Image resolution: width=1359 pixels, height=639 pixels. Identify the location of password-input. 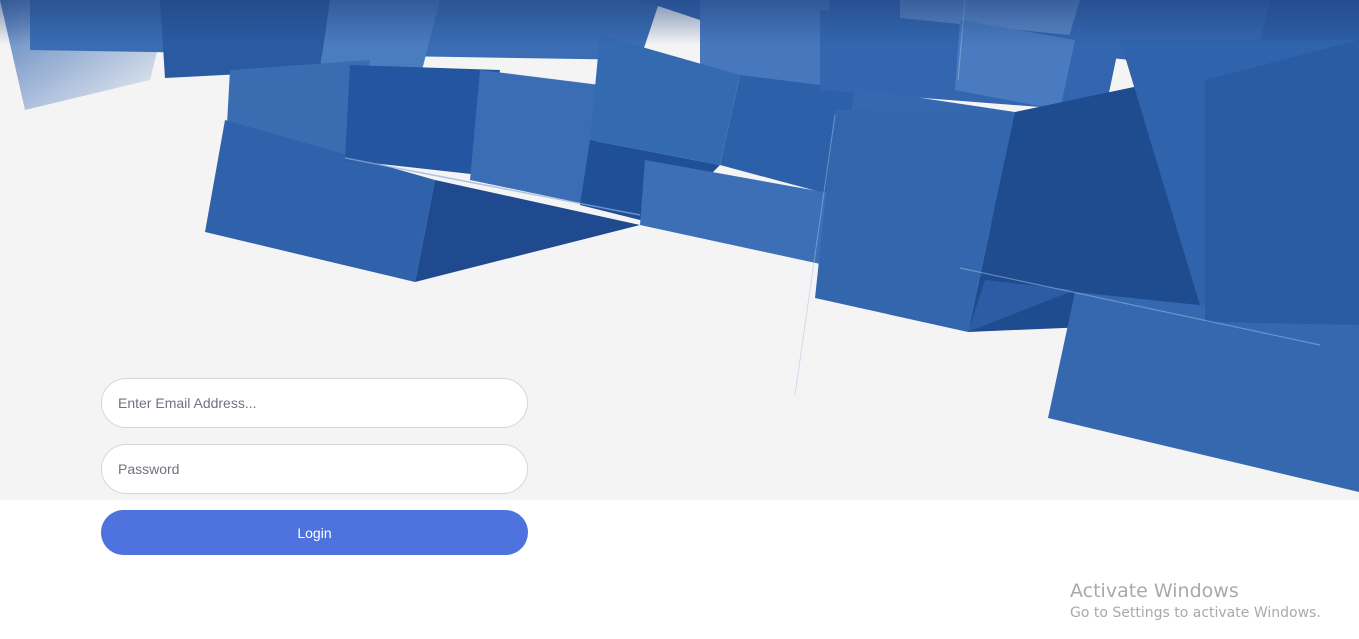
(314, 469).